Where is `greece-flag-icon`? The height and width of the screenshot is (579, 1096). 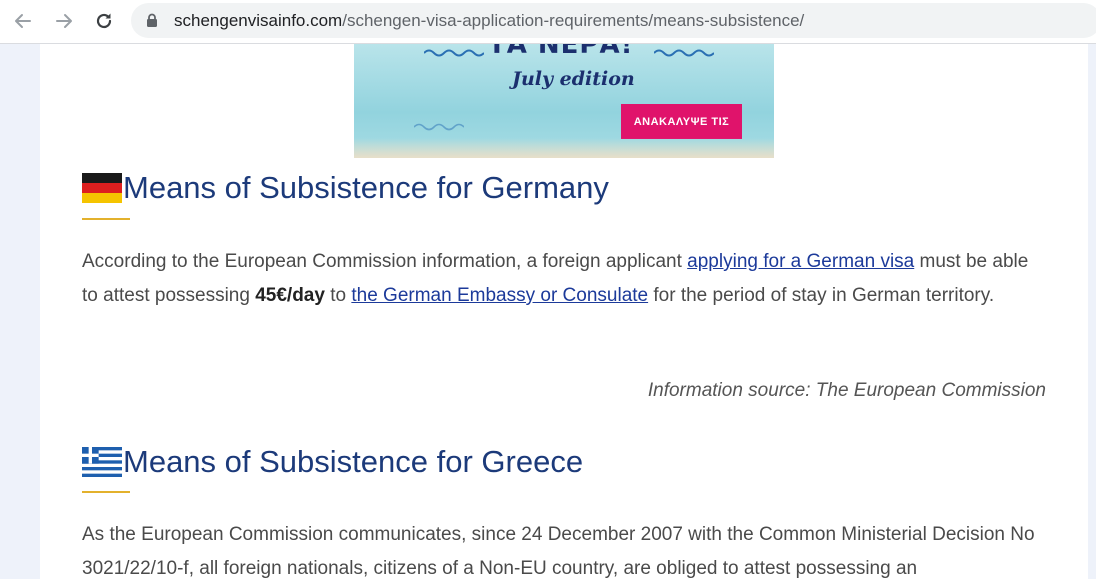
greece-flag-icon is located at coordinates (102, 462).